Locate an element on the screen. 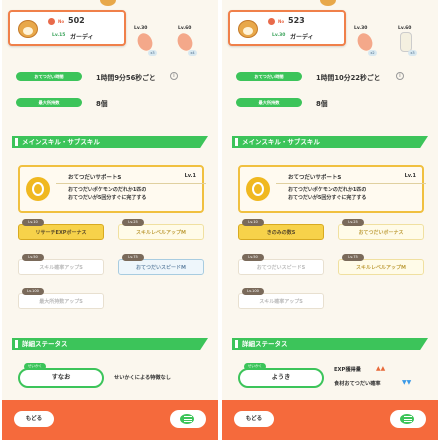  nature-up-arrows: ▲▲ is located at coordinates (381, 368).